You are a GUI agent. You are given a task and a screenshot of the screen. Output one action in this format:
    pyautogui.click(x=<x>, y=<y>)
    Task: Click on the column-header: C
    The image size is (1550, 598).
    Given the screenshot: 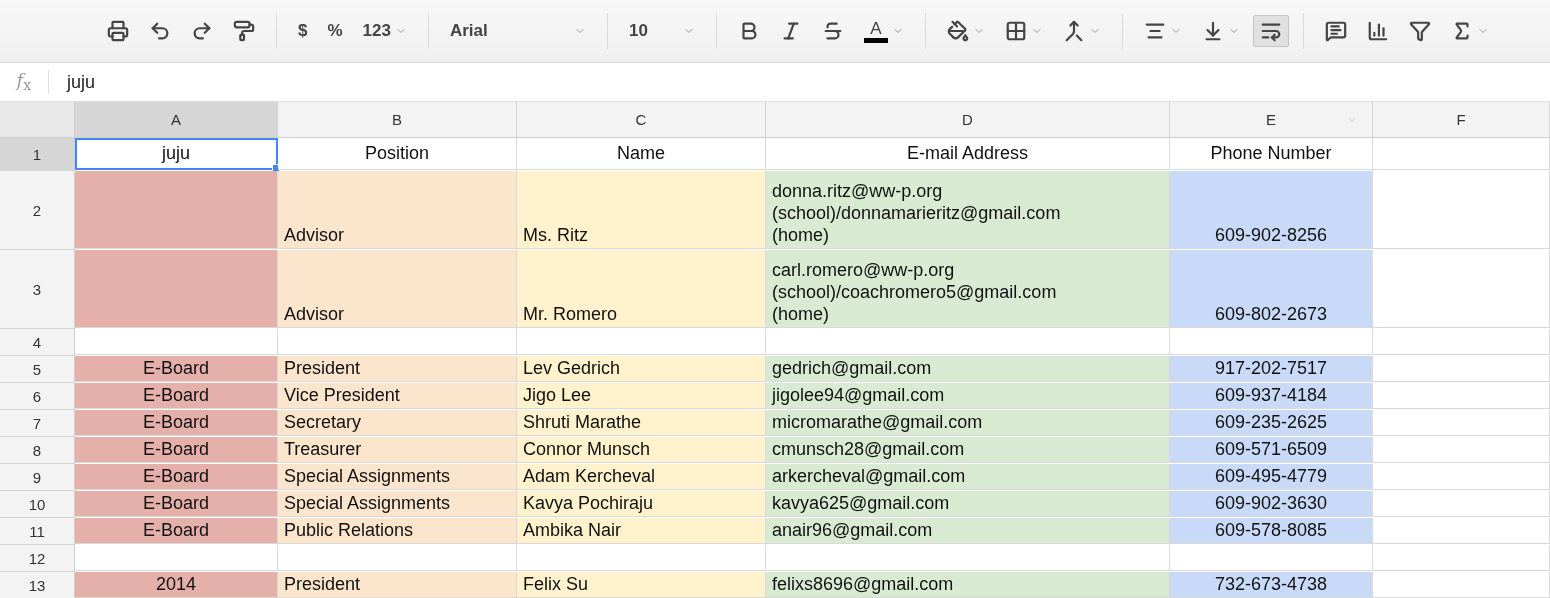 What is the action you would take?
    pyautogui.click(x=641, y=120)
    